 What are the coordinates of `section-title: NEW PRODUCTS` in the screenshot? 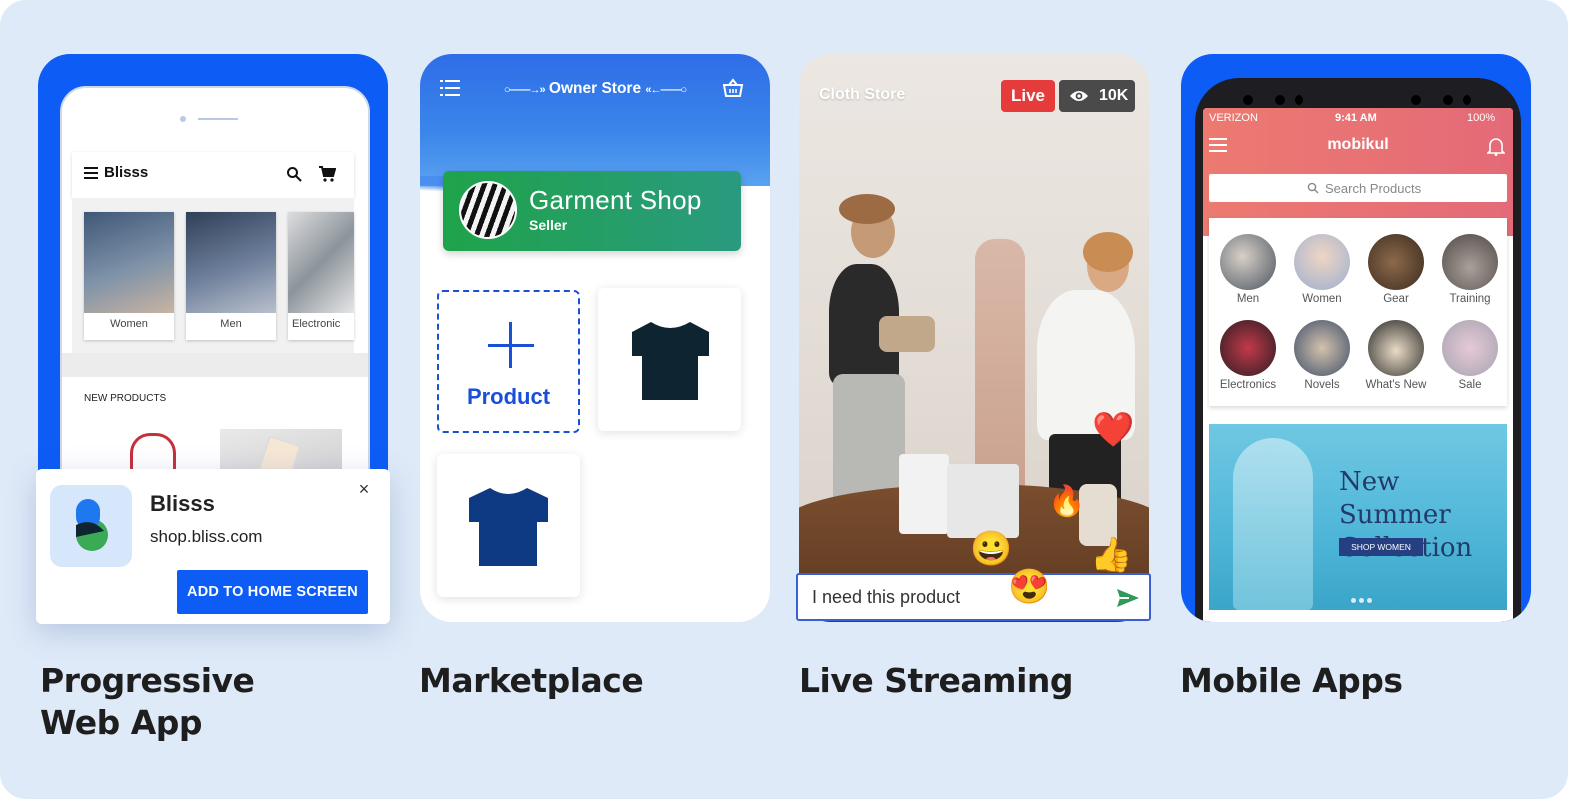 It's located at (125, 398).